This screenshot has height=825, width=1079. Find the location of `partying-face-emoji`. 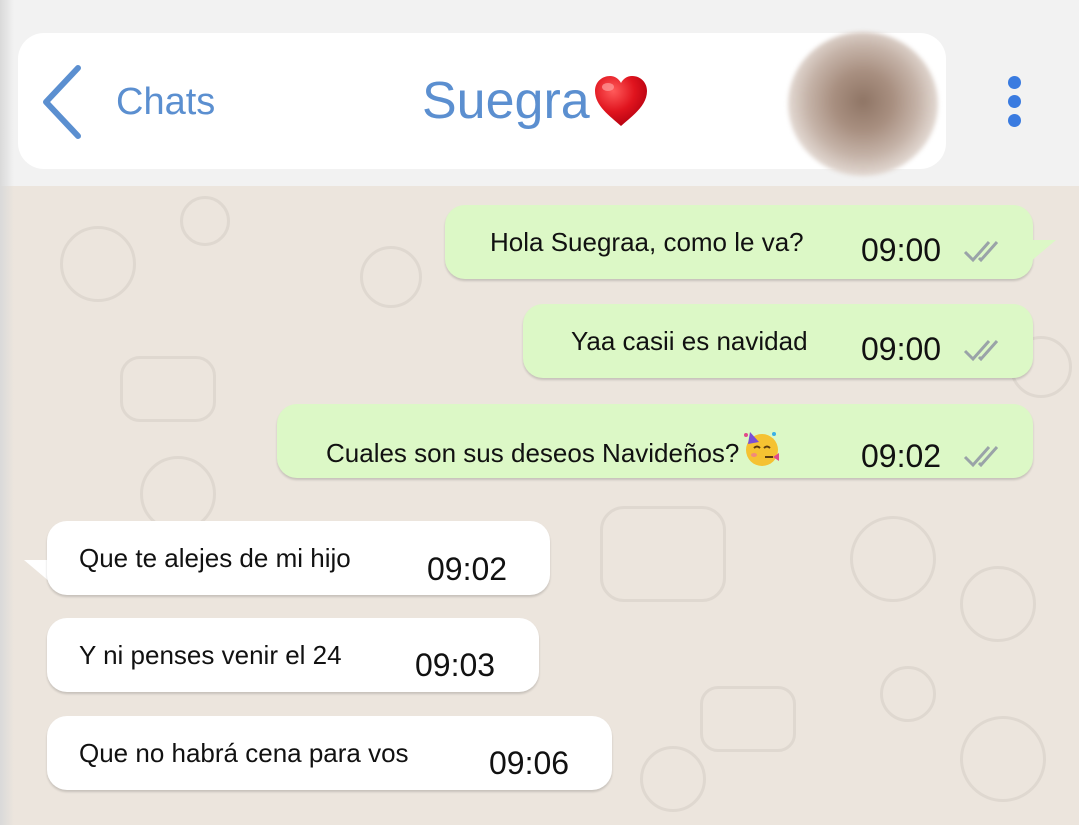

partying-face-emoji is located at coordinates (762, 449).